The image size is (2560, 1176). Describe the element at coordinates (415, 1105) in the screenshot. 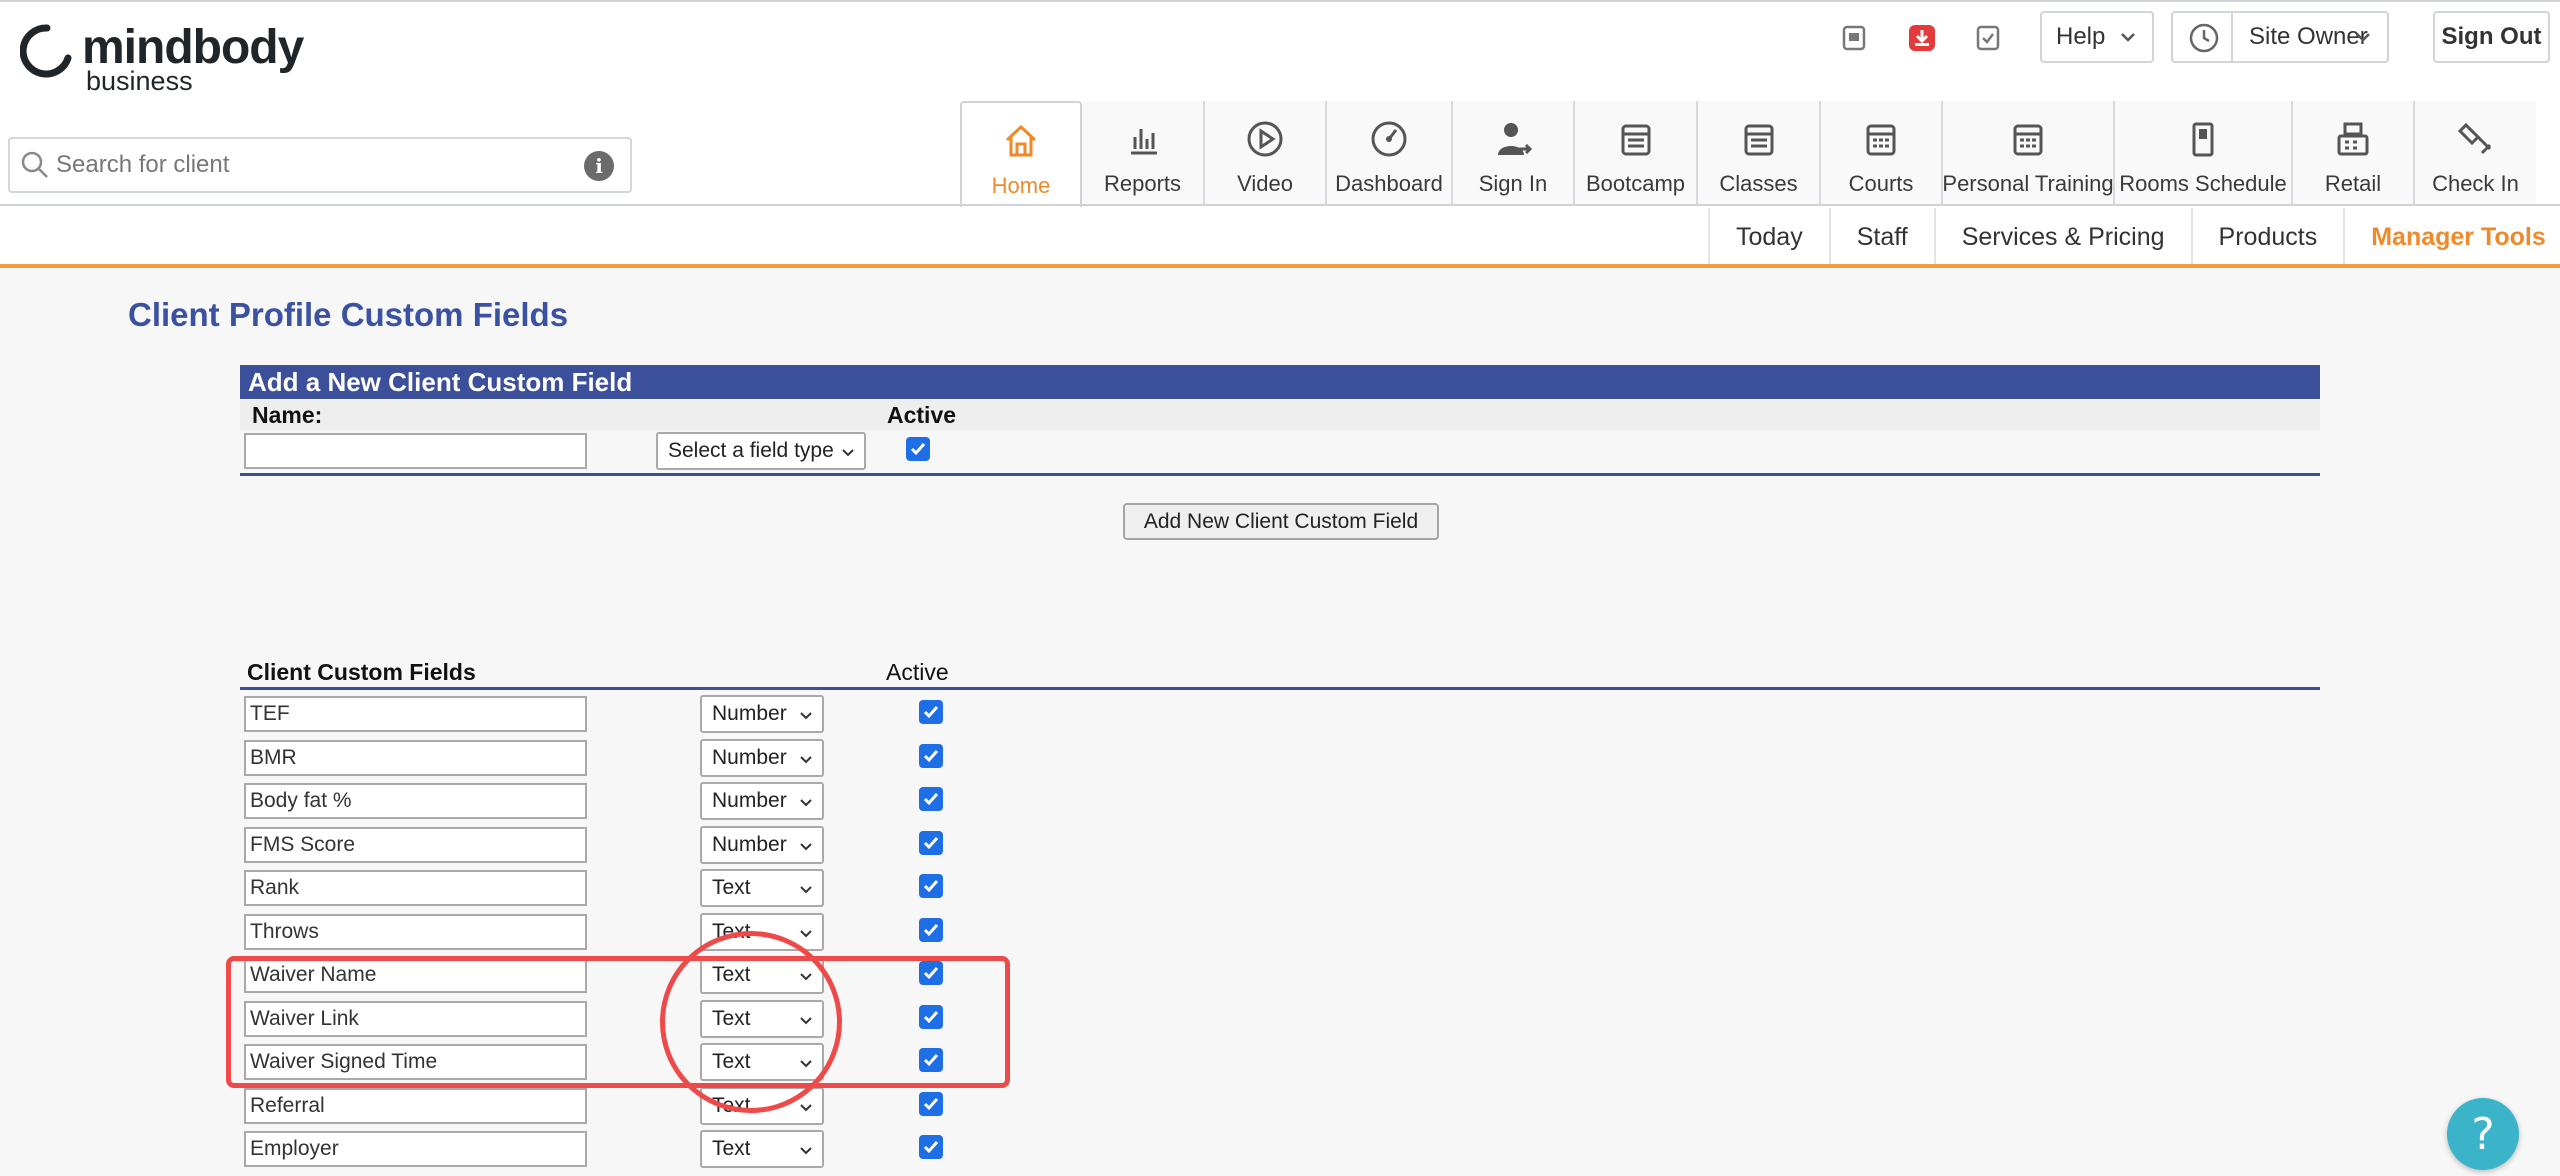

I see `custom-field-name-input: Referral` at that location.